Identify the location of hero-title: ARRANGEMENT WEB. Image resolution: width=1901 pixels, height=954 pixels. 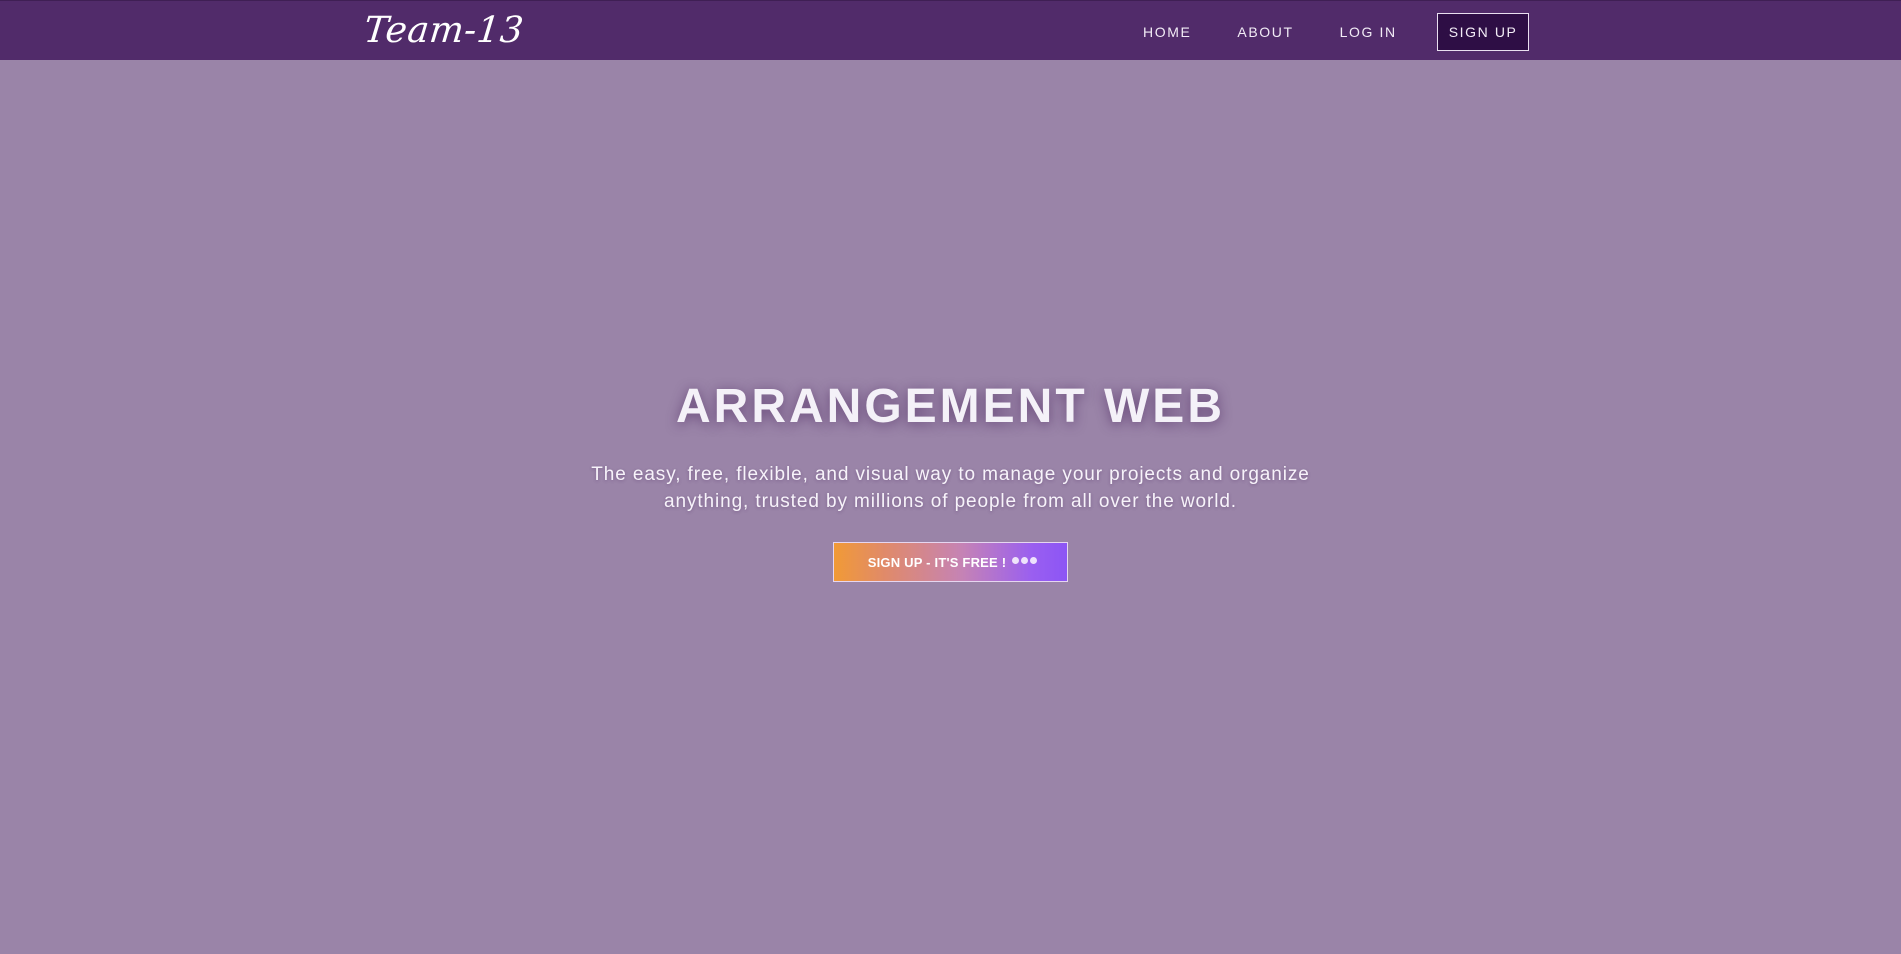
(950, 406).